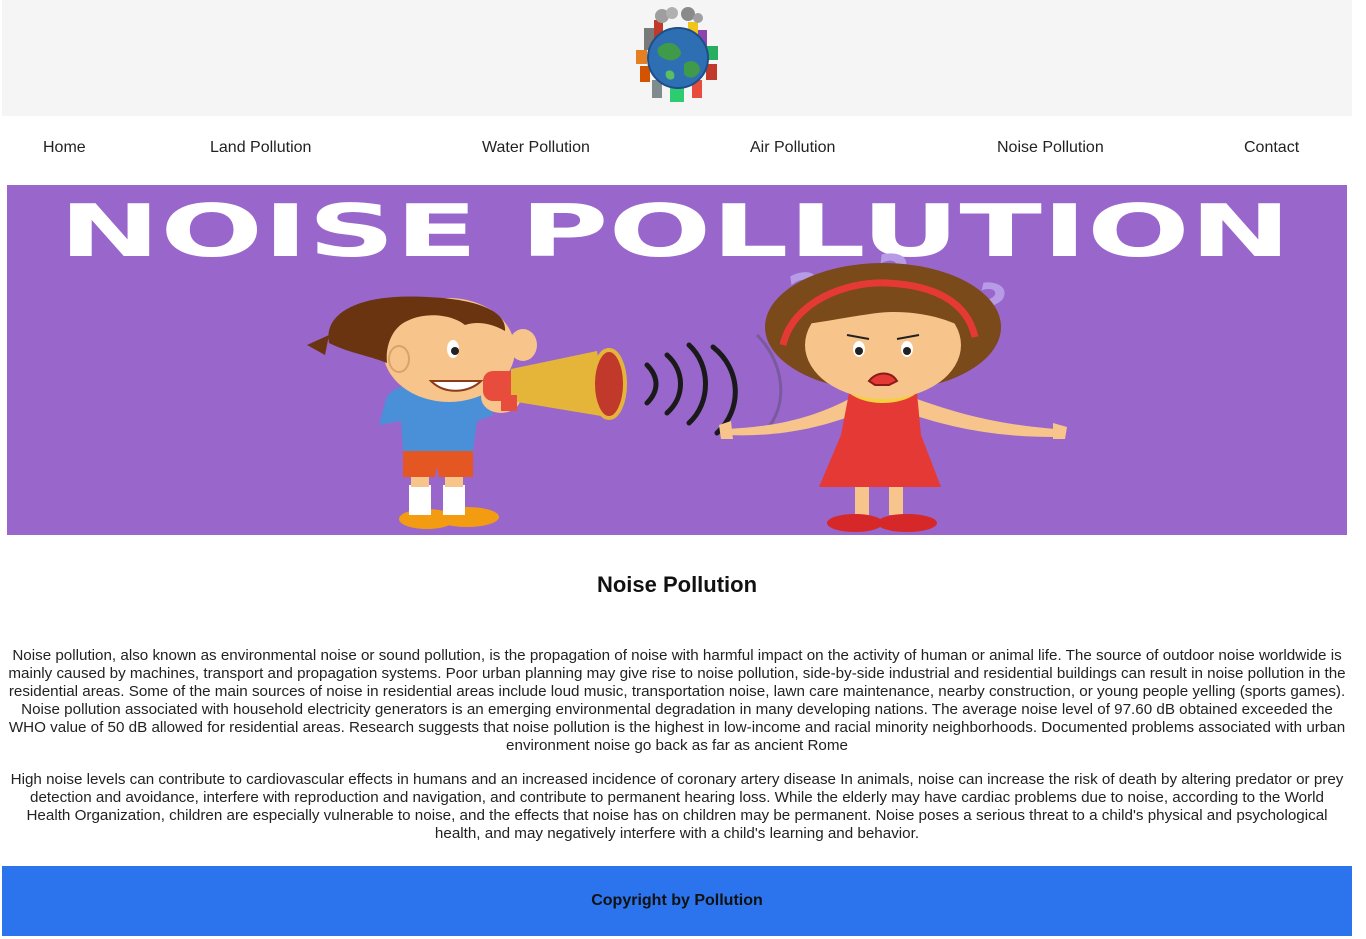  I want to click on nav-link-noise-pollution: Noise Pollution, so click(1050, 148).